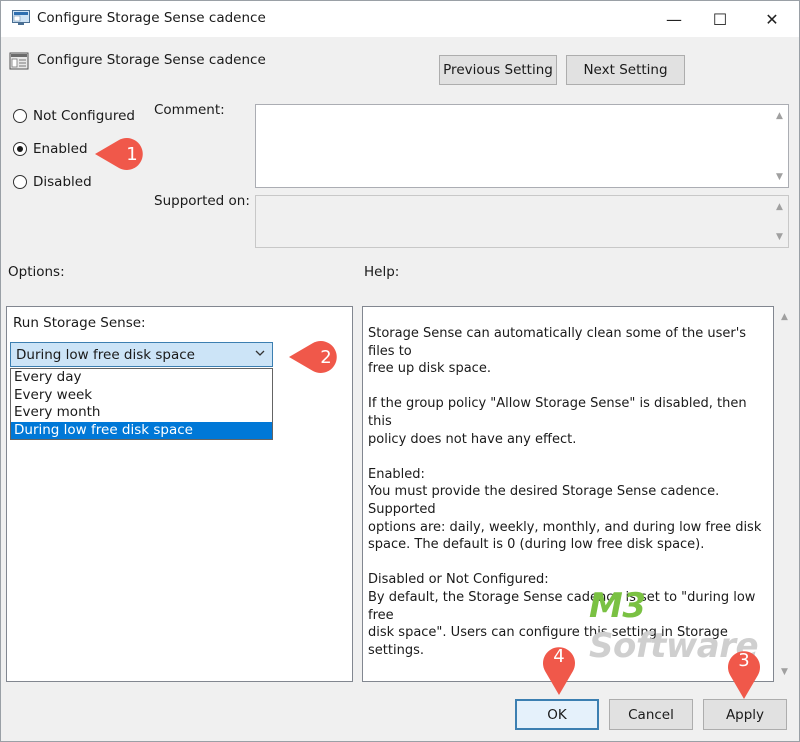  What do you see at coordinates (382, 272) in the screenshot?
I see `help-label: Help:` at bounding box center [382, 272].